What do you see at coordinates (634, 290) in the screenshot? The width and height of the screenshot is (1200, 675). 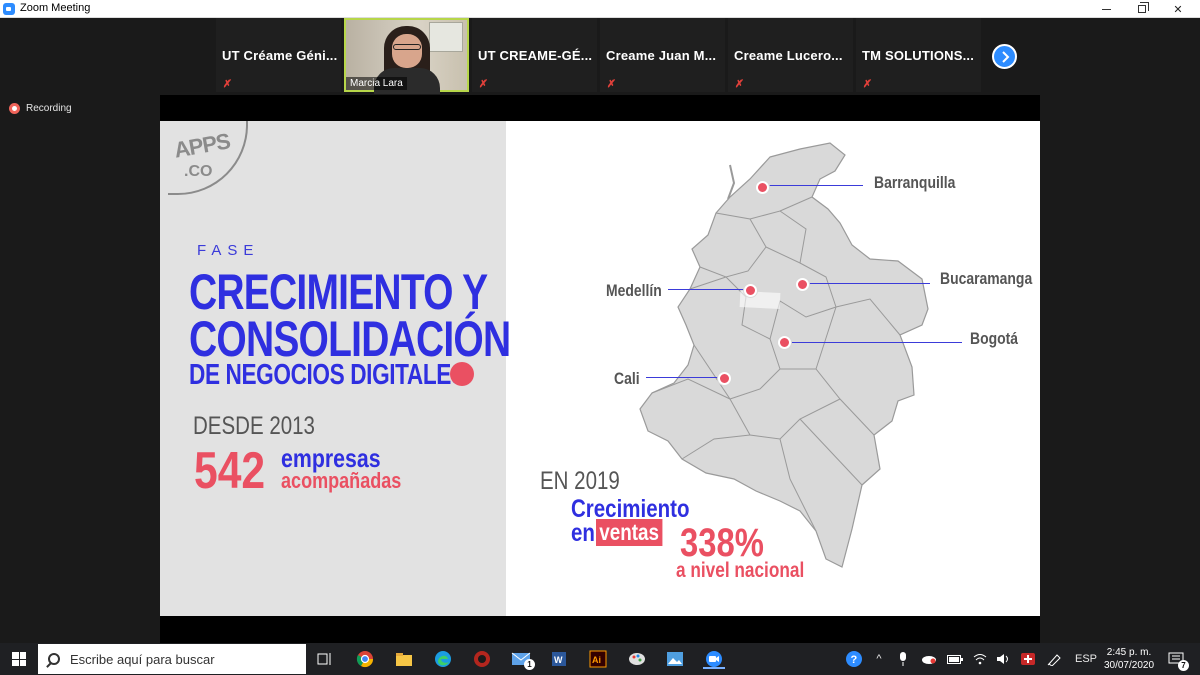 I see `city-label-medellin: Medellín` at bounding box center [634, 290].